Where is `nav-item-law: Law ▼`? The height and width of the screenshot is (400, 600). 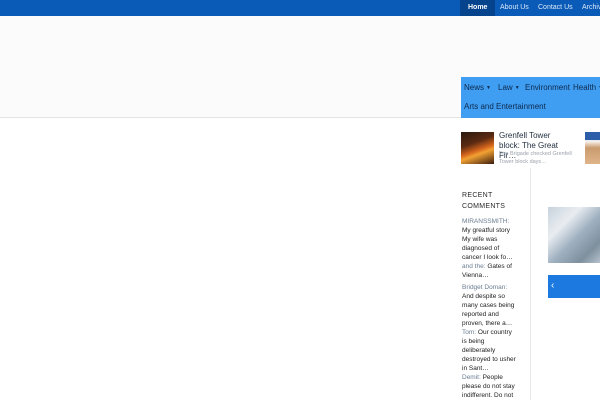
nav-item-law: Law ▼ is located at coordinates (509, 88).